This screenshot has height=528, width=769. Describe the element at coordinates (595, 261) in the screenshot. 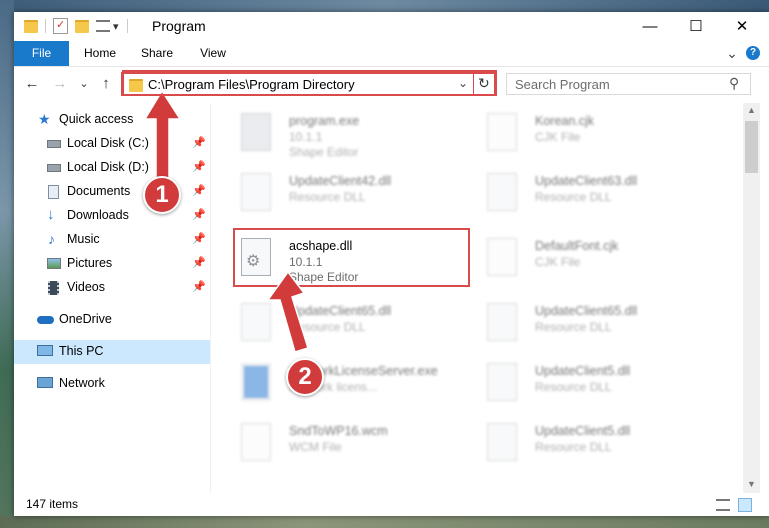

I see `file-item: DefaultFont.cjk CJK File` at that location.